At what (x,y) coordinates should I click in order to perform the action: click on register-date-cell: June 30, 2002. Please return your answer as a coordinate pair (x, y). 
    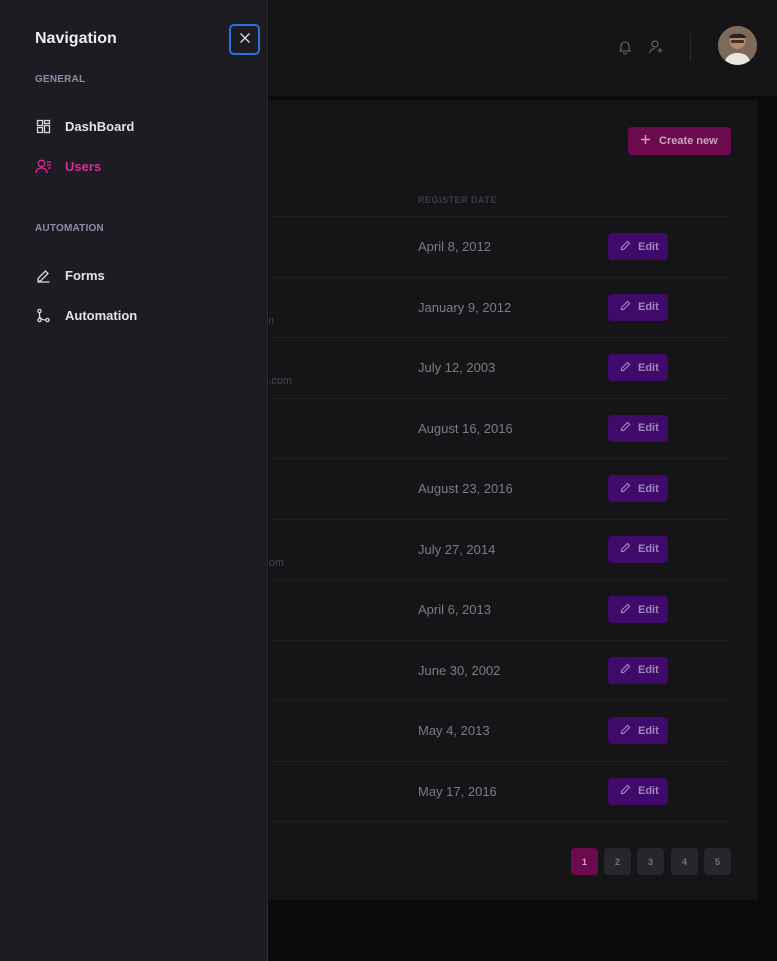
    Looking at the image, I should click on (459, 670).